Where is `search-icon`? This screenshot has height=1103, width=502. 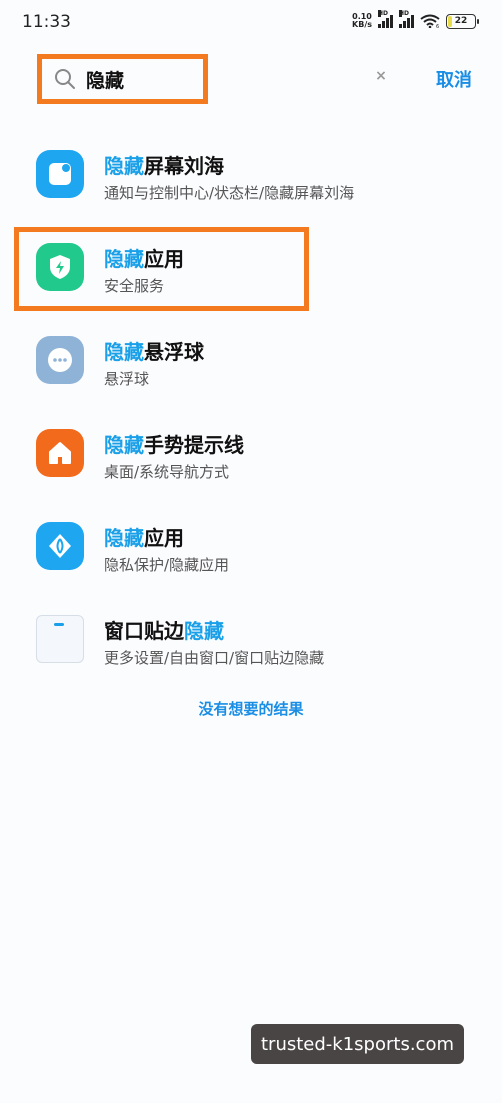
search-icon is located at coordinates (65, 79).